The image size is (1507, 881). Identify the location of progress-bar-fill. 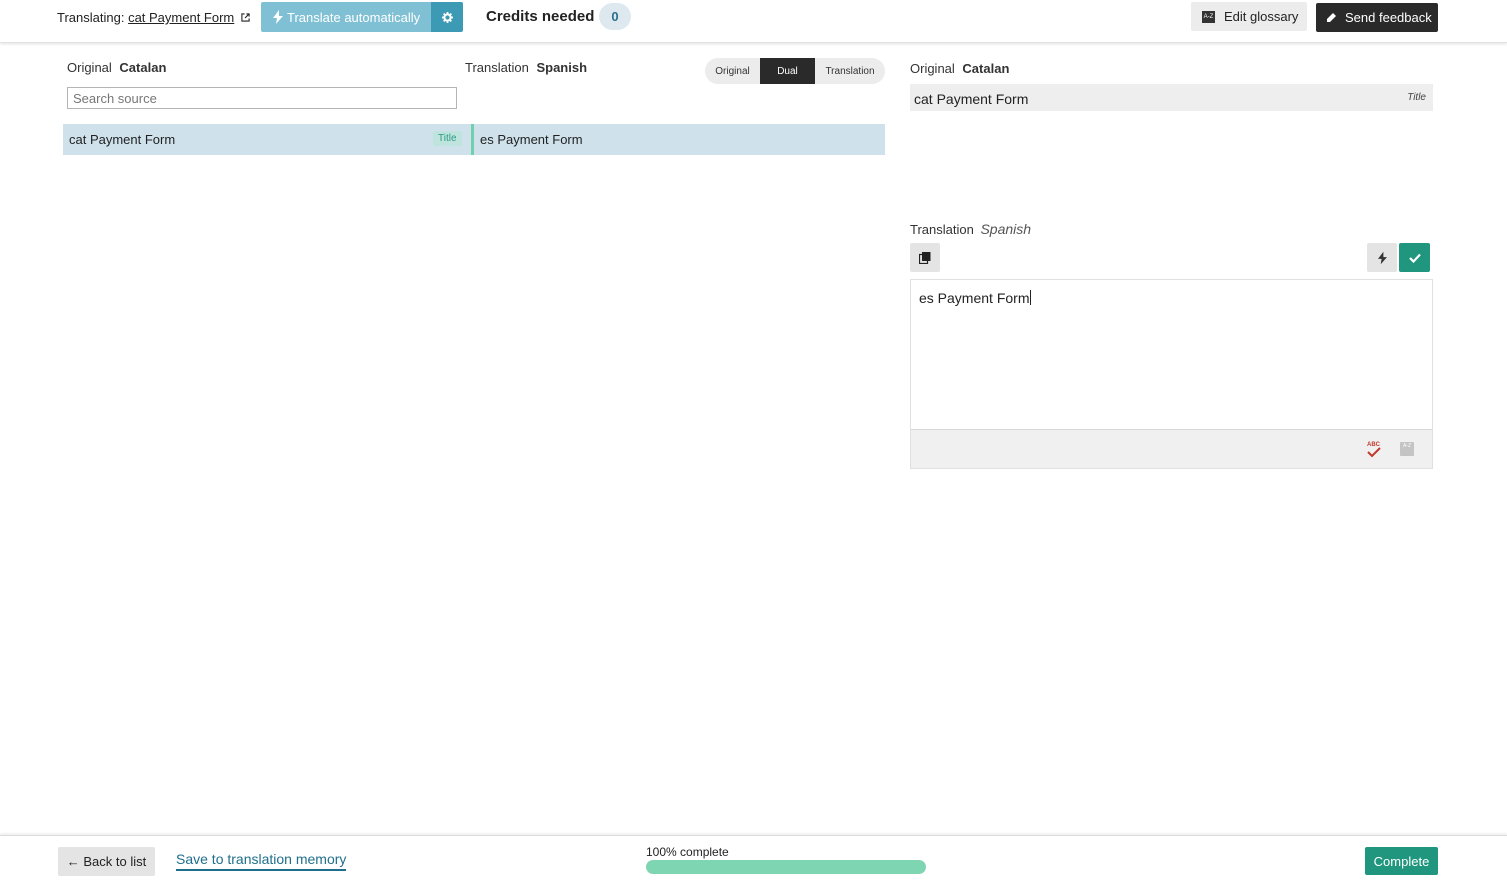
(786, 867).